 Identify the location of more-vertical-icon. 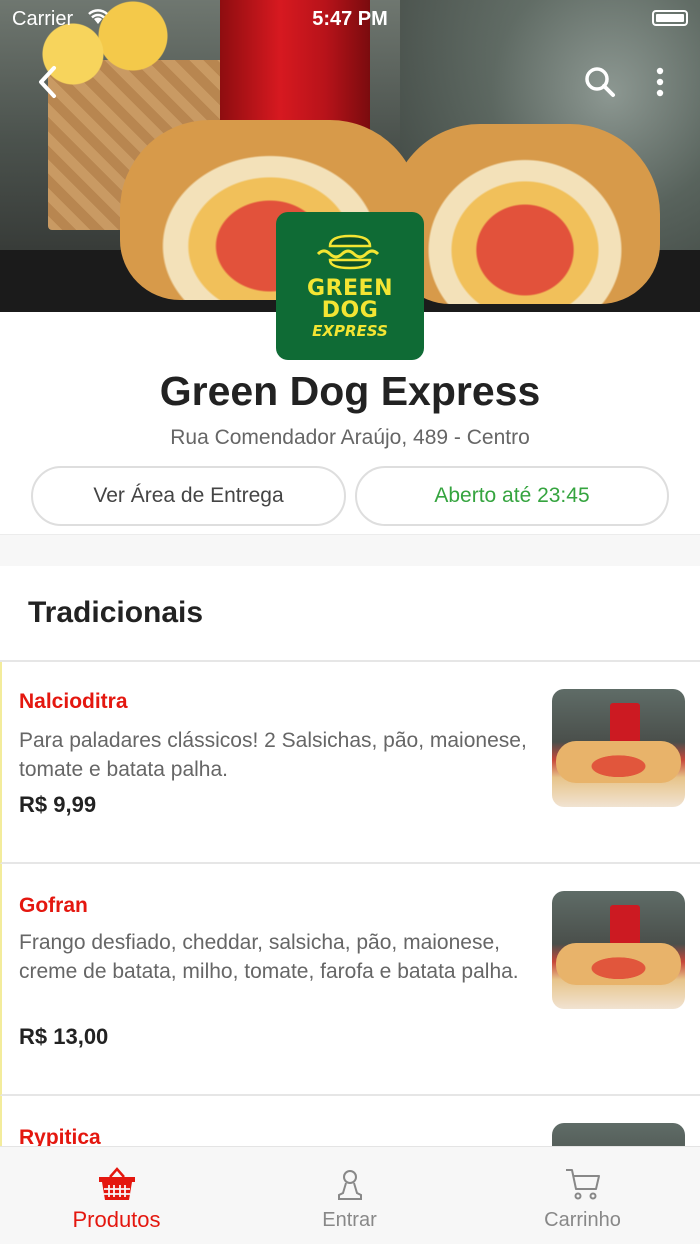
(660, 82).